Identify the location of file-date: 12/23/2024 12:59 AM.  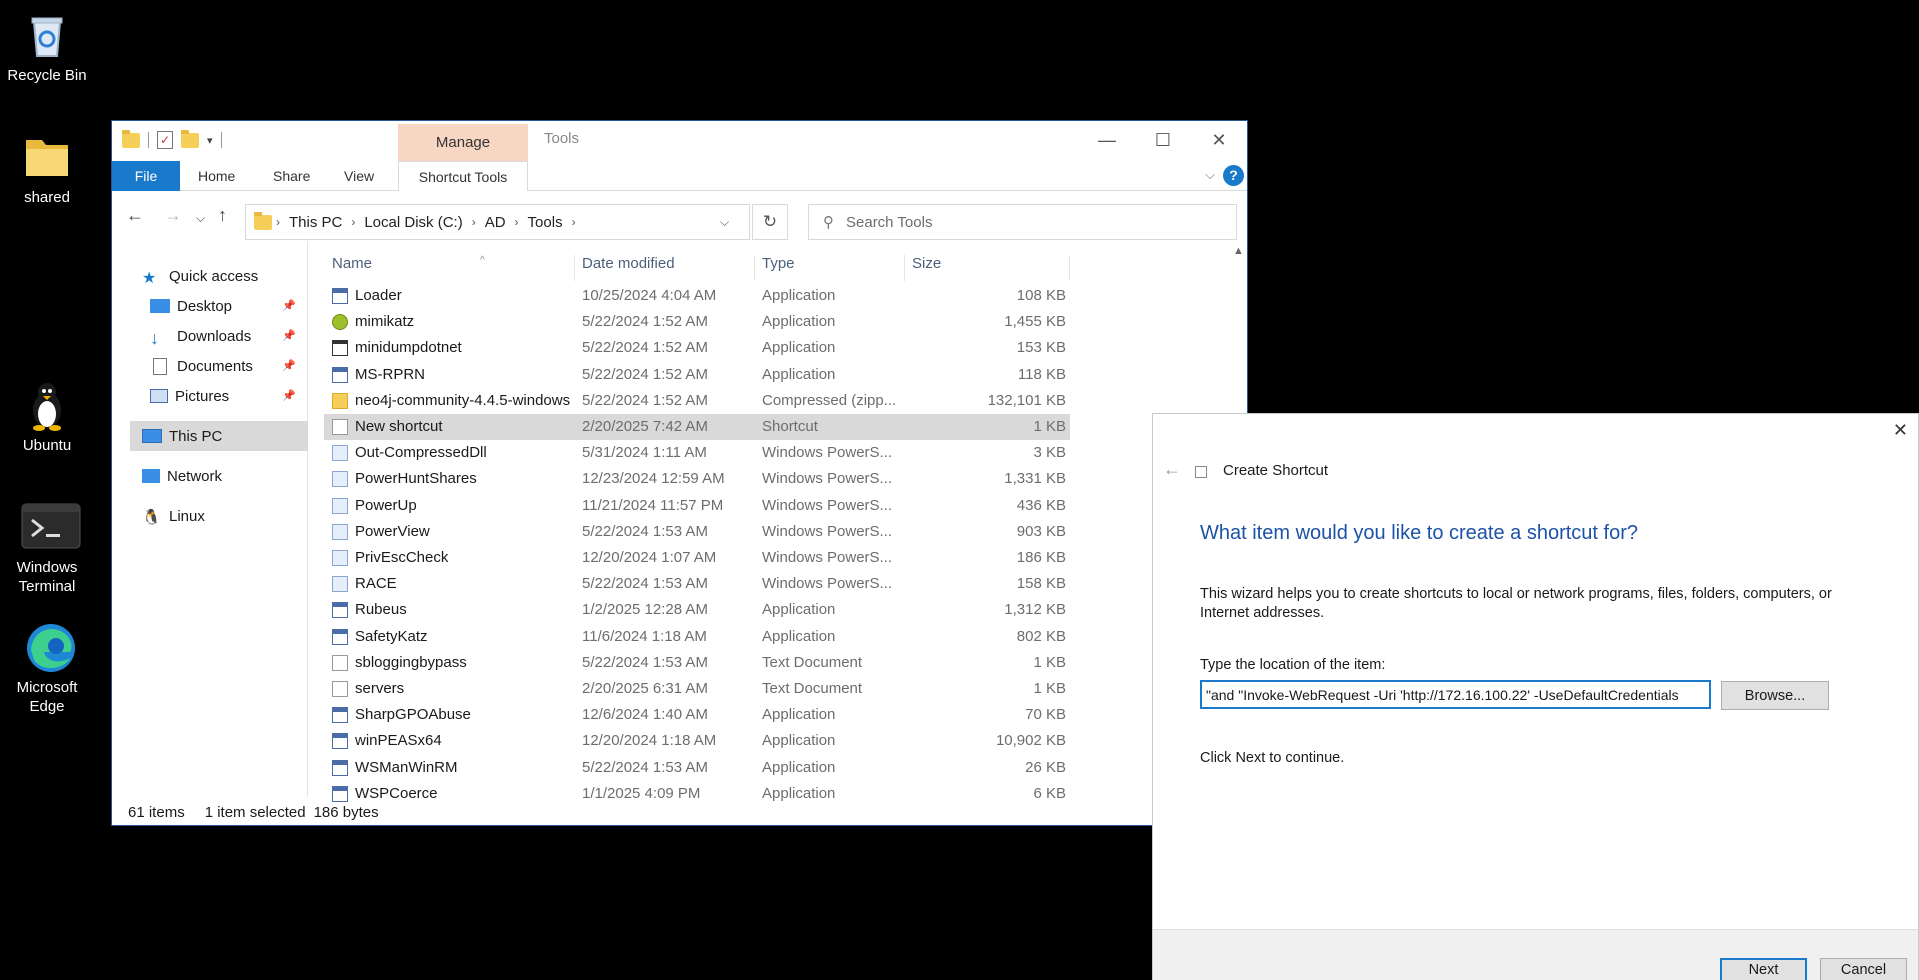
(653, 479).